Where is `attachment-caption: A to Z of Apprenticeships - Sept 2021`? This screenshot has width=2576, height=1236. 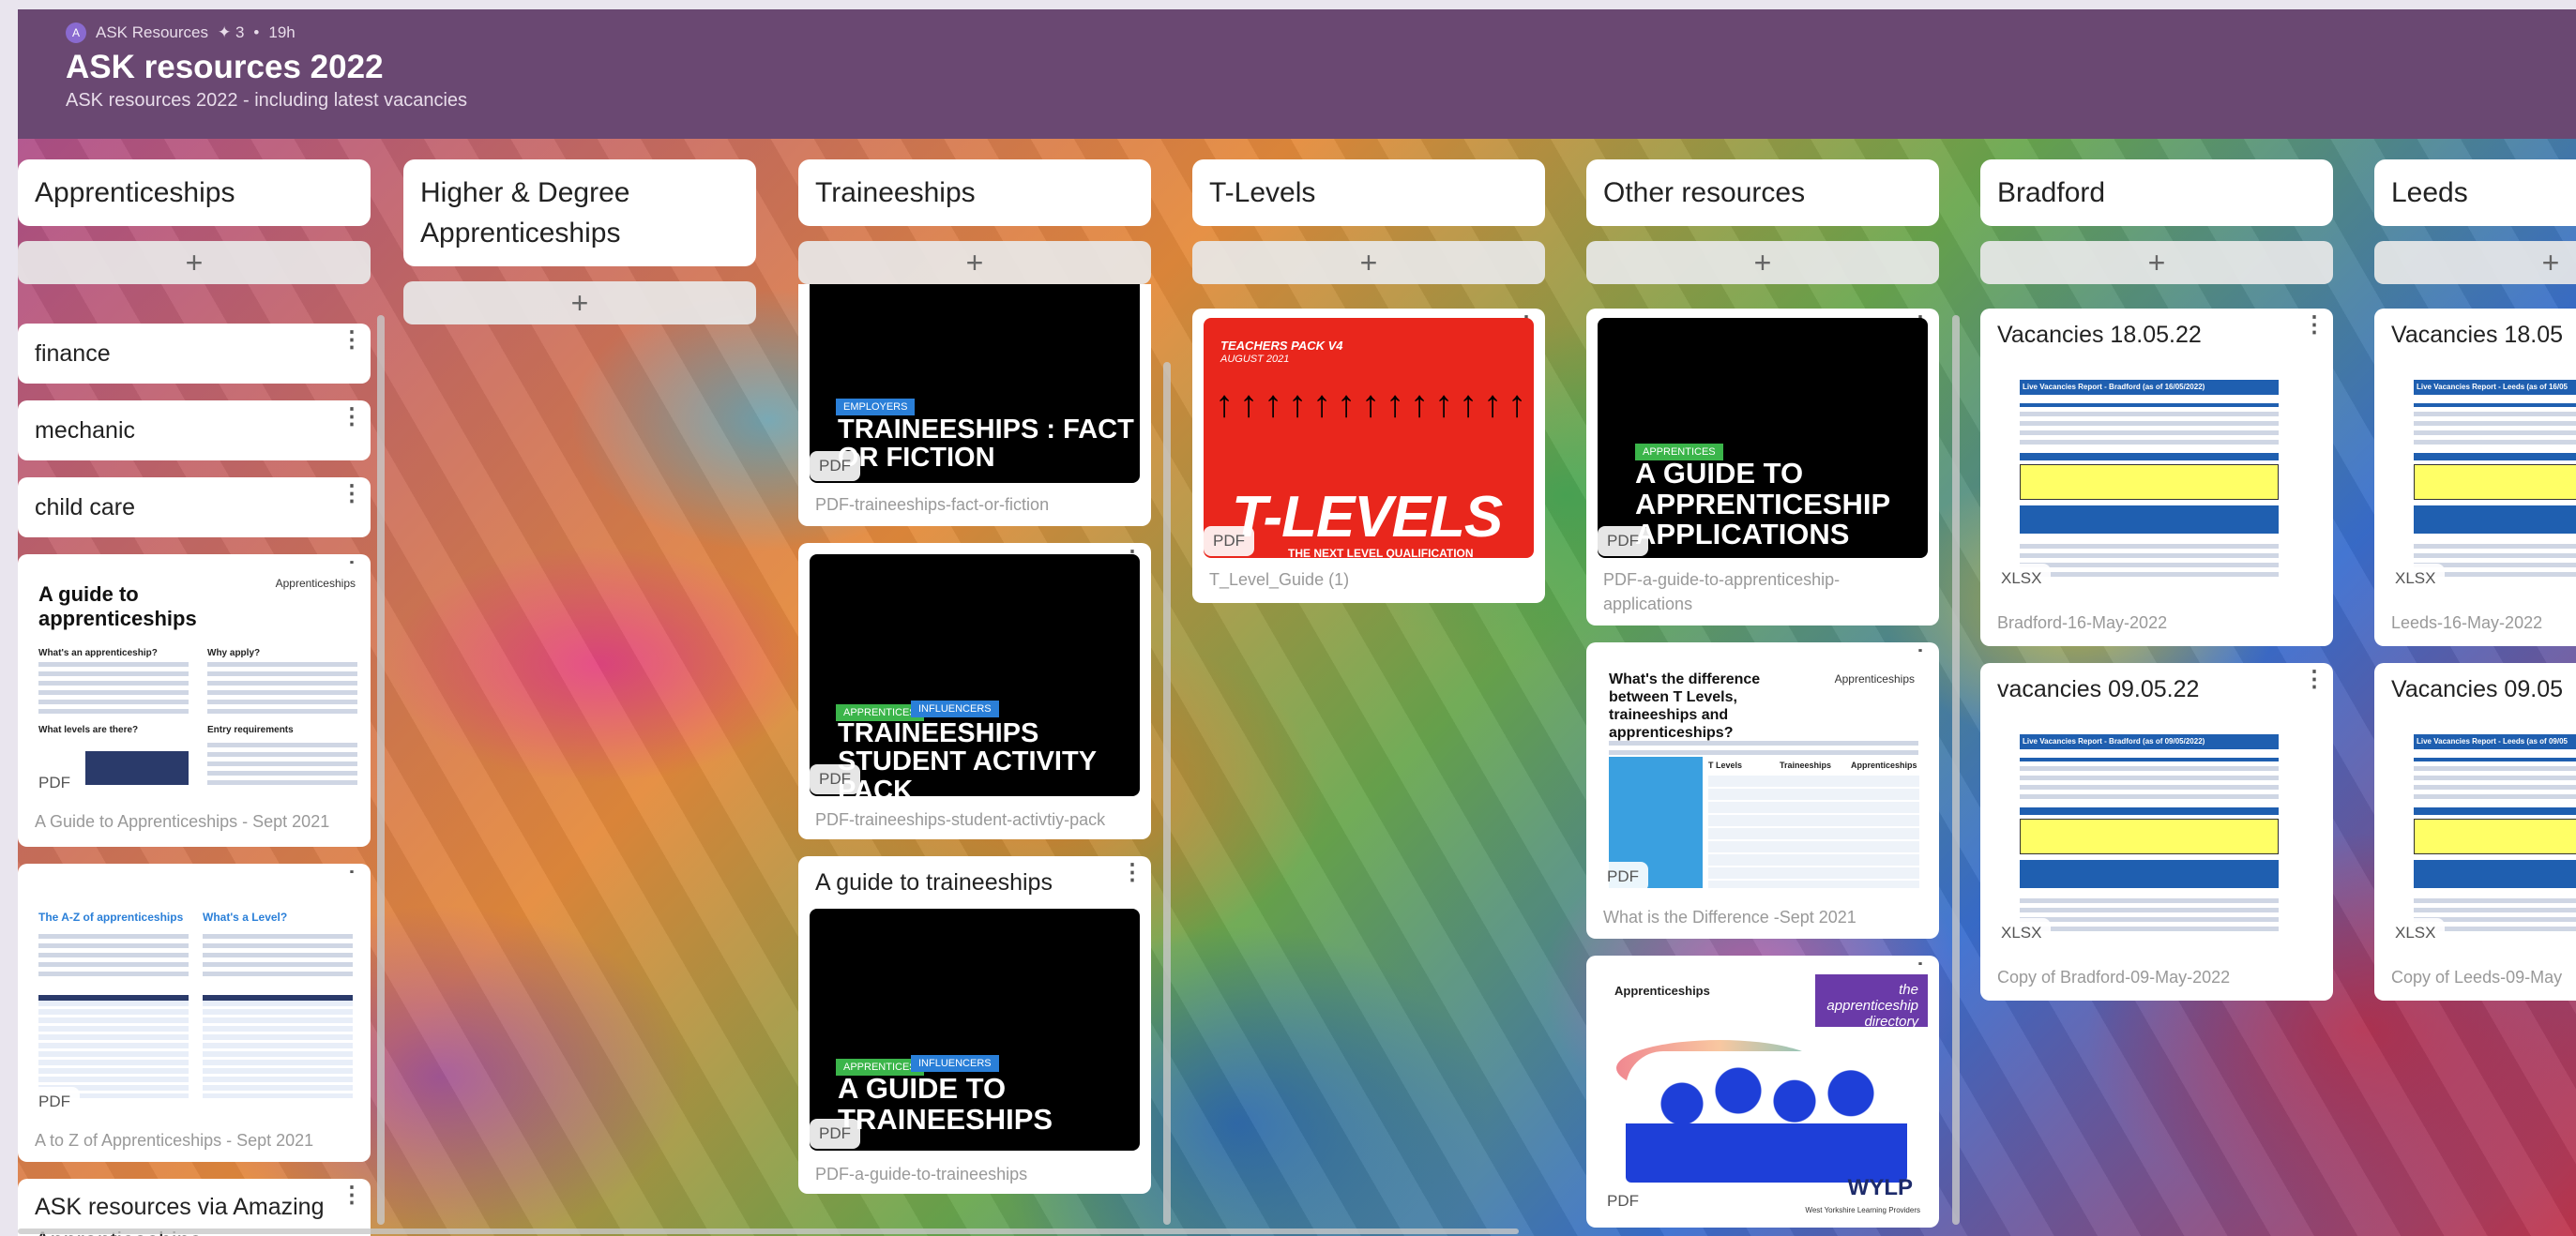
attachment-caption: A to Z of Apprenticeships - Sept 2021 is located at coordinates (174, 1140).